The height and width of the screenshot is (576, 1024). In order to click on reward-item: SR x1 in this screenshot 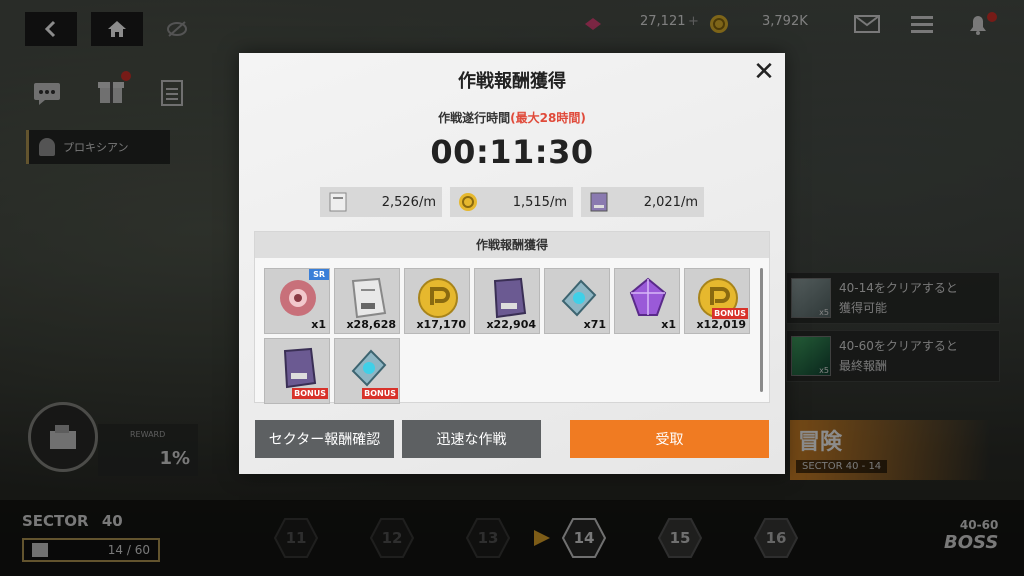, I will do `click(297, 301)`.